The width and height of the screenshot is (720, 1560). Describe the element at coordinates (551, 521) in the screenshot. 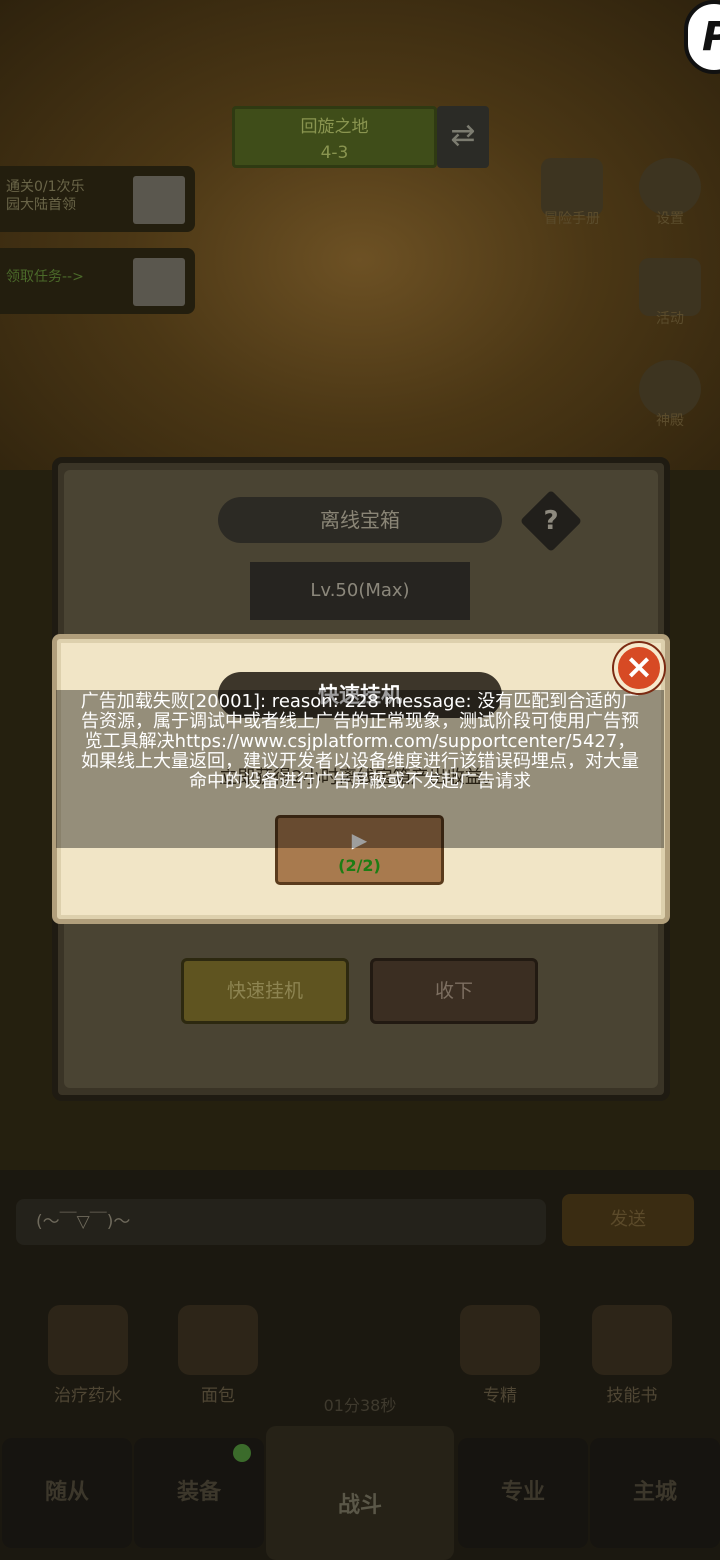

I see `help-icon: ?` at that location.